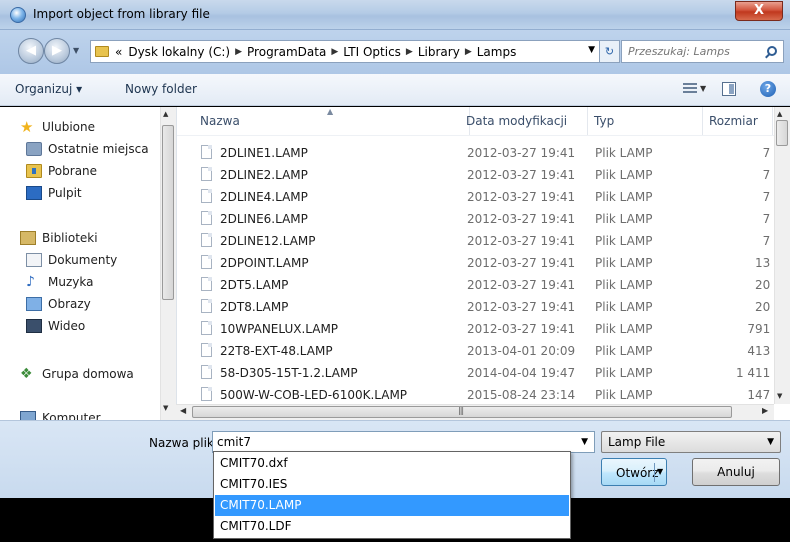  I want to click on filename-dropdown-icon: ▼, so click(584, 442).